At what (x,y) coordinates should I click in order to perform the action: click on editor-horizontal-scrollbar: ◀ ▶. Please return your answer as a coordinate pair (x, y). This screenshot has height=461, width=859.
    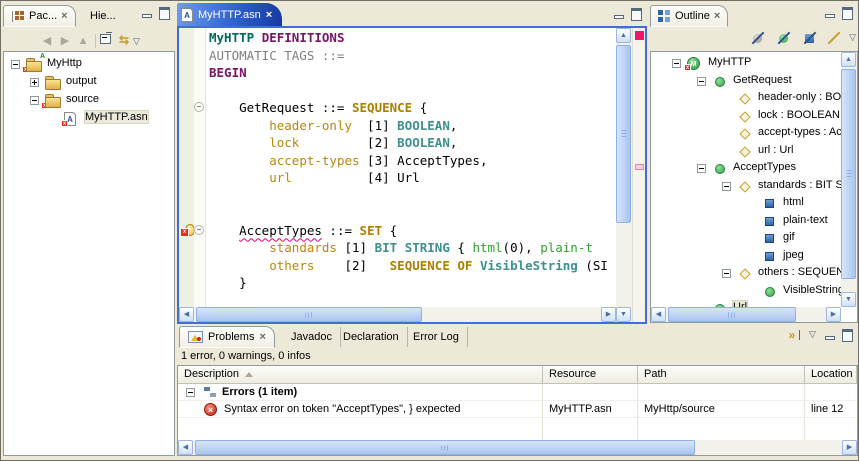
    Looking at the image, I should click on (397, 314).